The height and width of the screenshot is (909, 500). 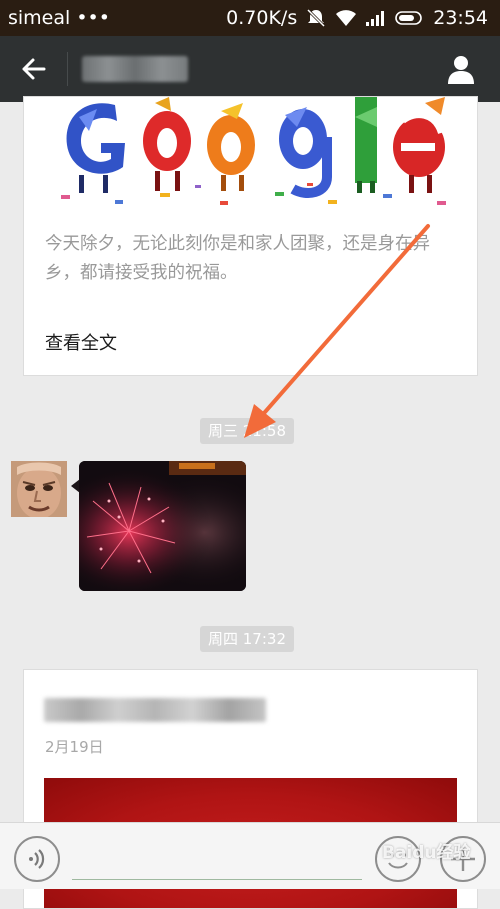 I want to click on arrow-left-icon, so click(x=34, y=69).